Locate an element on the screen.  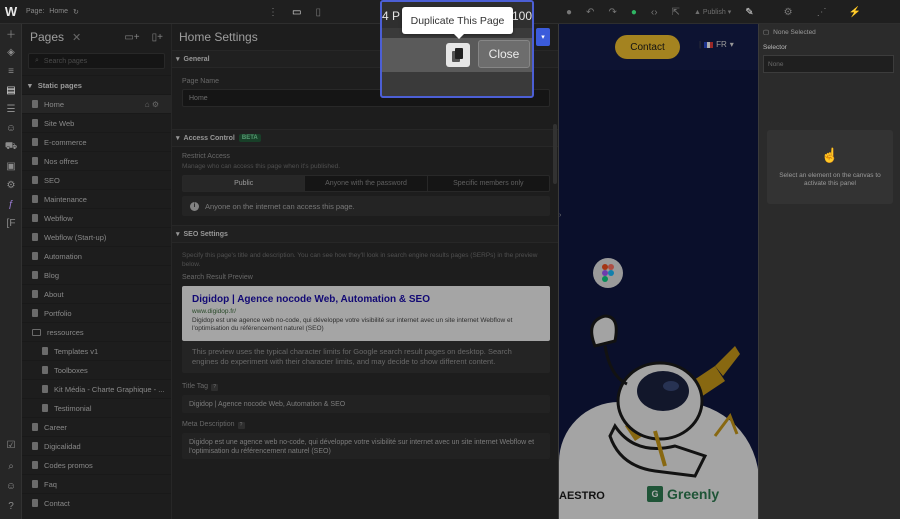
page-item: Portfolio is located at coordinates (96, 312).